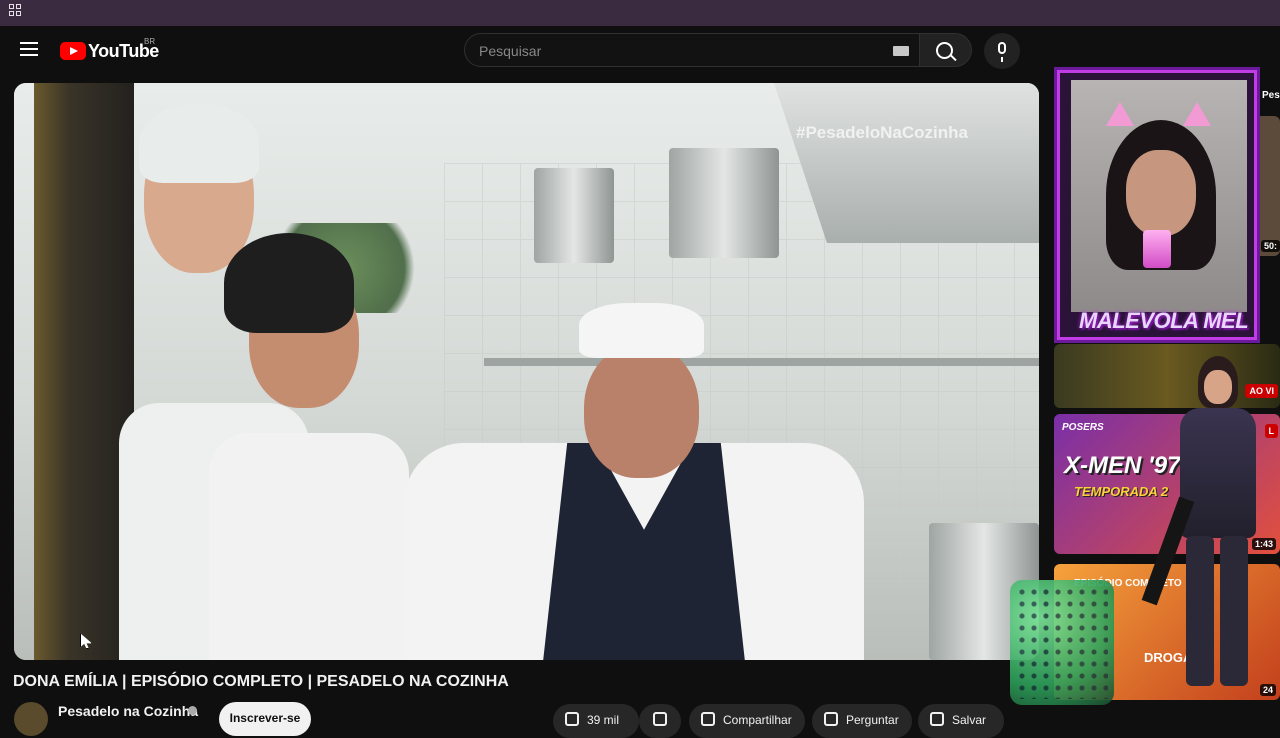  Describe the element at coordinates (831, 719) in the screenshot. I see `sparkle-icon` at that location.